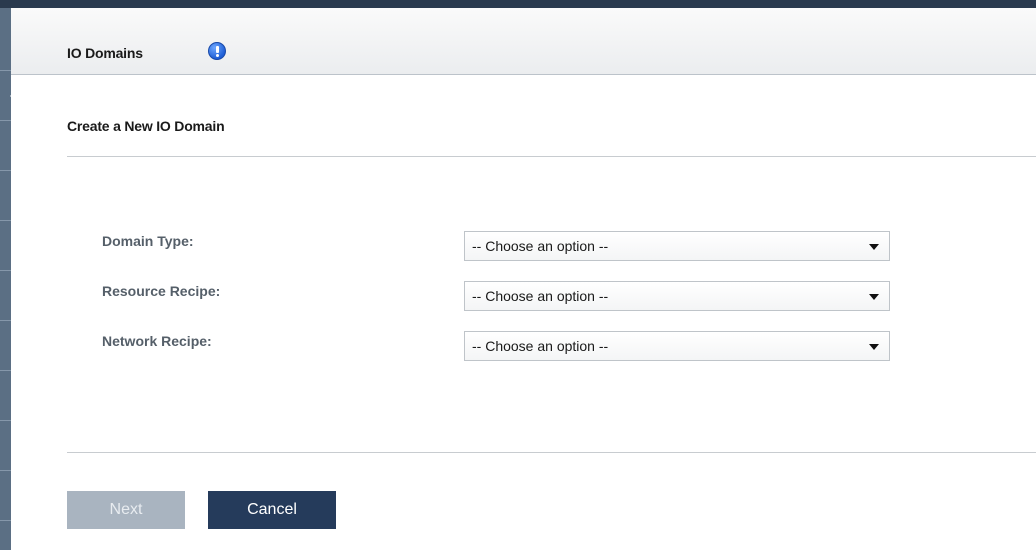 This screenshot has height=550, width=1036. What do you see at coordinates (157, 341) in the screenshot?
I see `network-recipe-label: Network Recipe:` at bounding box center [157, 341].